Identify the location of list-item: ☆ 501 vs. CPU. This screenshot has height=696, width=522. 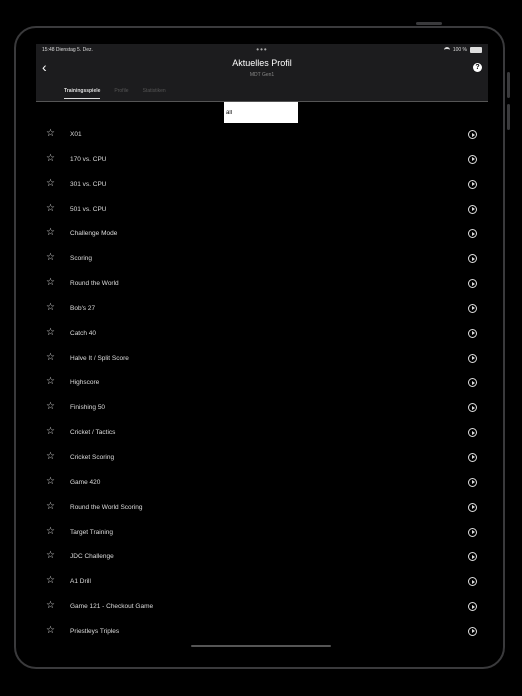
(262, 210).